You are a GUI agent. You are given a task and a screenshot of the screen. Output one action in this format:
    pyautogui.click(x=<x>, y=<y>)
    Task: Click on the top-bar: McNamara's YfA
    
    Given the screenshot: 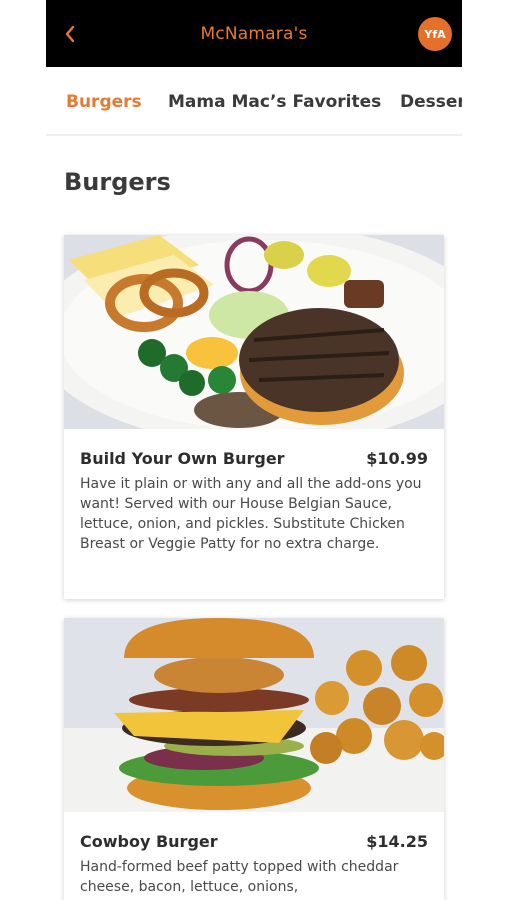 What is the action you would take?
    pyautogui.click(x=254, y=33)
    